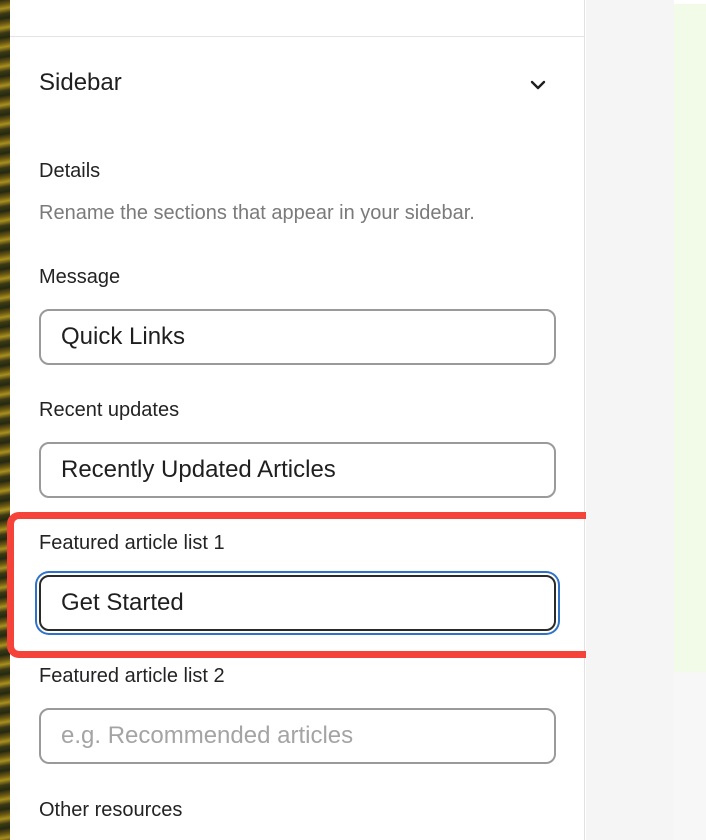 This screenshot has width=706, height=840. What do you see at coordinates (70, 171) in the screenshot?
I see `details-heading: Details` at bounding box center [70, 171].